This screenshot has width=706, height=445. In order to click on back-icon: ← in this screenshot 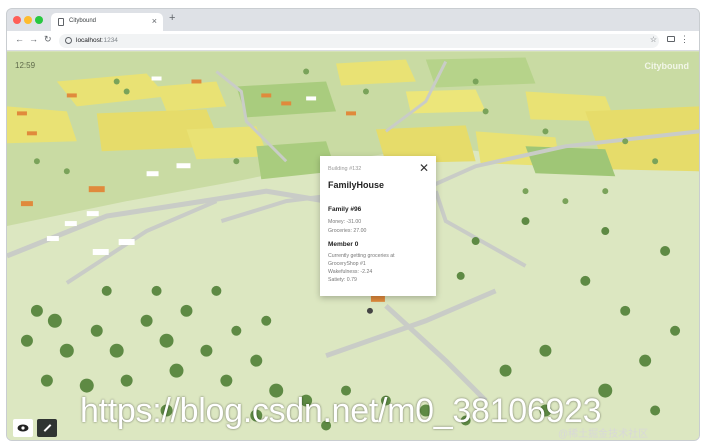, I will do `click(19, 39)`.